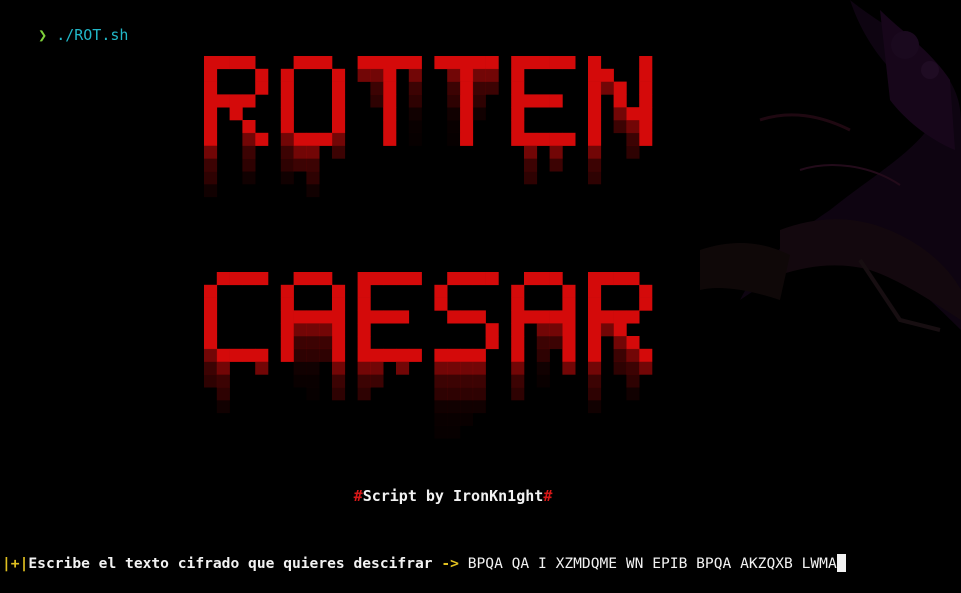  Describe the element at coordinates (358, 496) in the screenshot. I see `credit-hash-left: #` at that location.